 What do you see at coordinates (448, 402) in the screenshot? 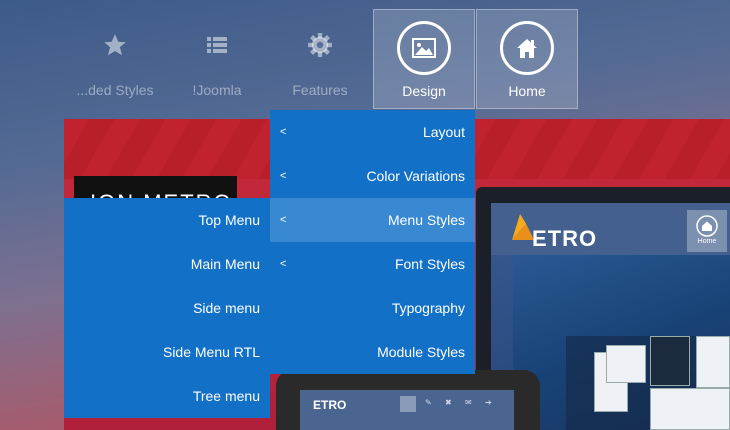
I see `tablet-nav-icon: ✖` at bounding box center [448, 402].